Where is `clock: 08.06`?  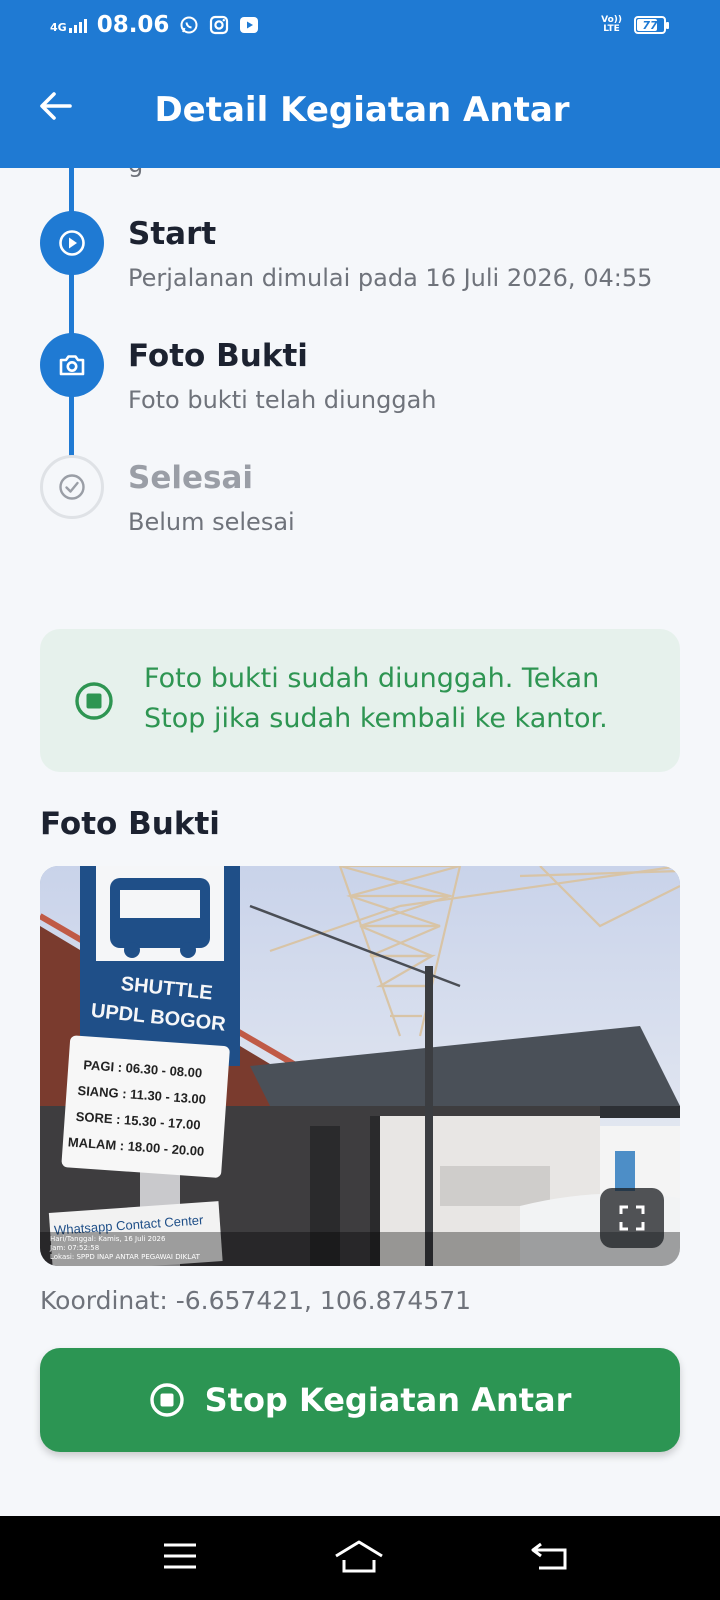 clock: 08.06 is located at coordinates (133, 25).